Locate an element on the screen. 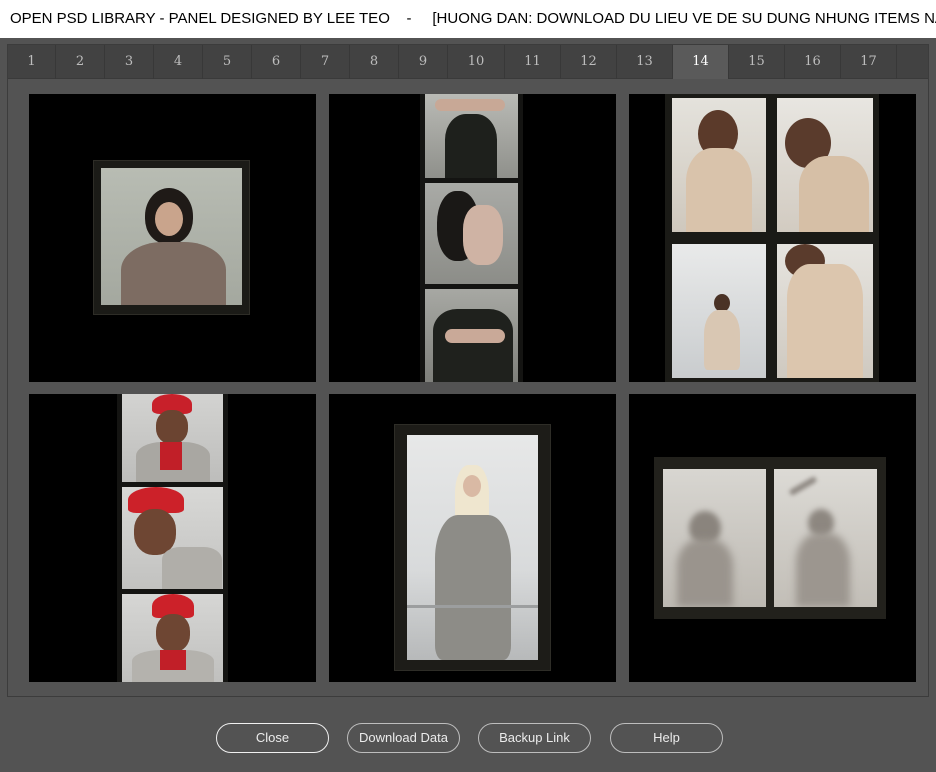 The width and height of the screenshot is (936, 772). photo-woman-scarf is located at coordinates (171, 236).